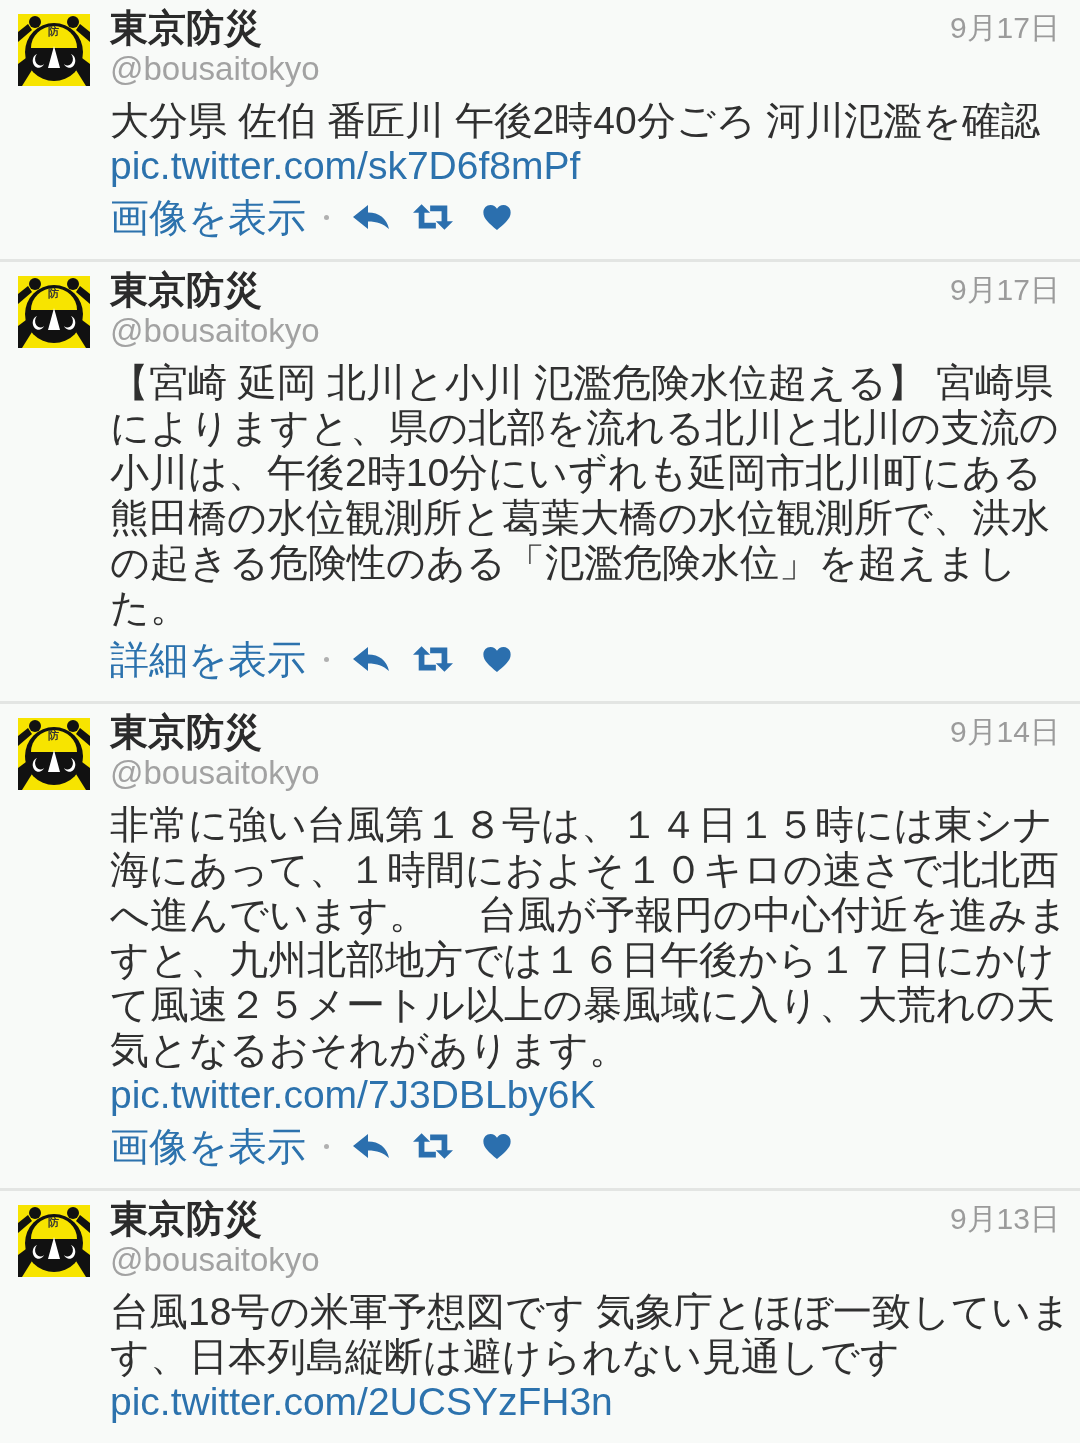  Describe the element at coordinates (591, 1334) in the screenshot. I see `tweet-text: 台風18号の米軍予想図です 気象庁とほぼ一致しています、日本列島縦断は避けられない見通しです` at that location.